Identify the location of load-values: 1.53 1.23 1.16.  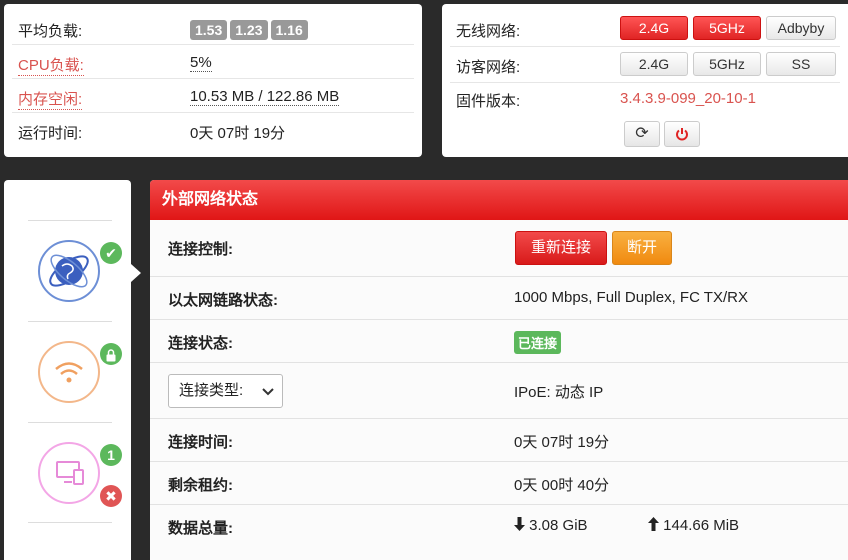
(250, 30).